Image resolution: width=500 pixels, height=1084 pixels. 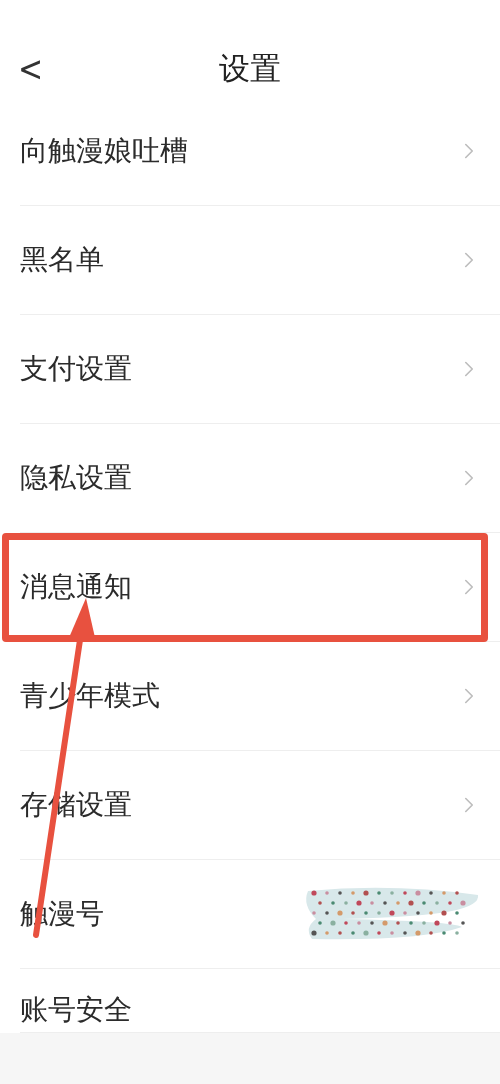 What do you see at coordinates (104, 151) in the screenshot?
I see `row-label: 向触漫娘吐槽` at bounding box center [104, 151].